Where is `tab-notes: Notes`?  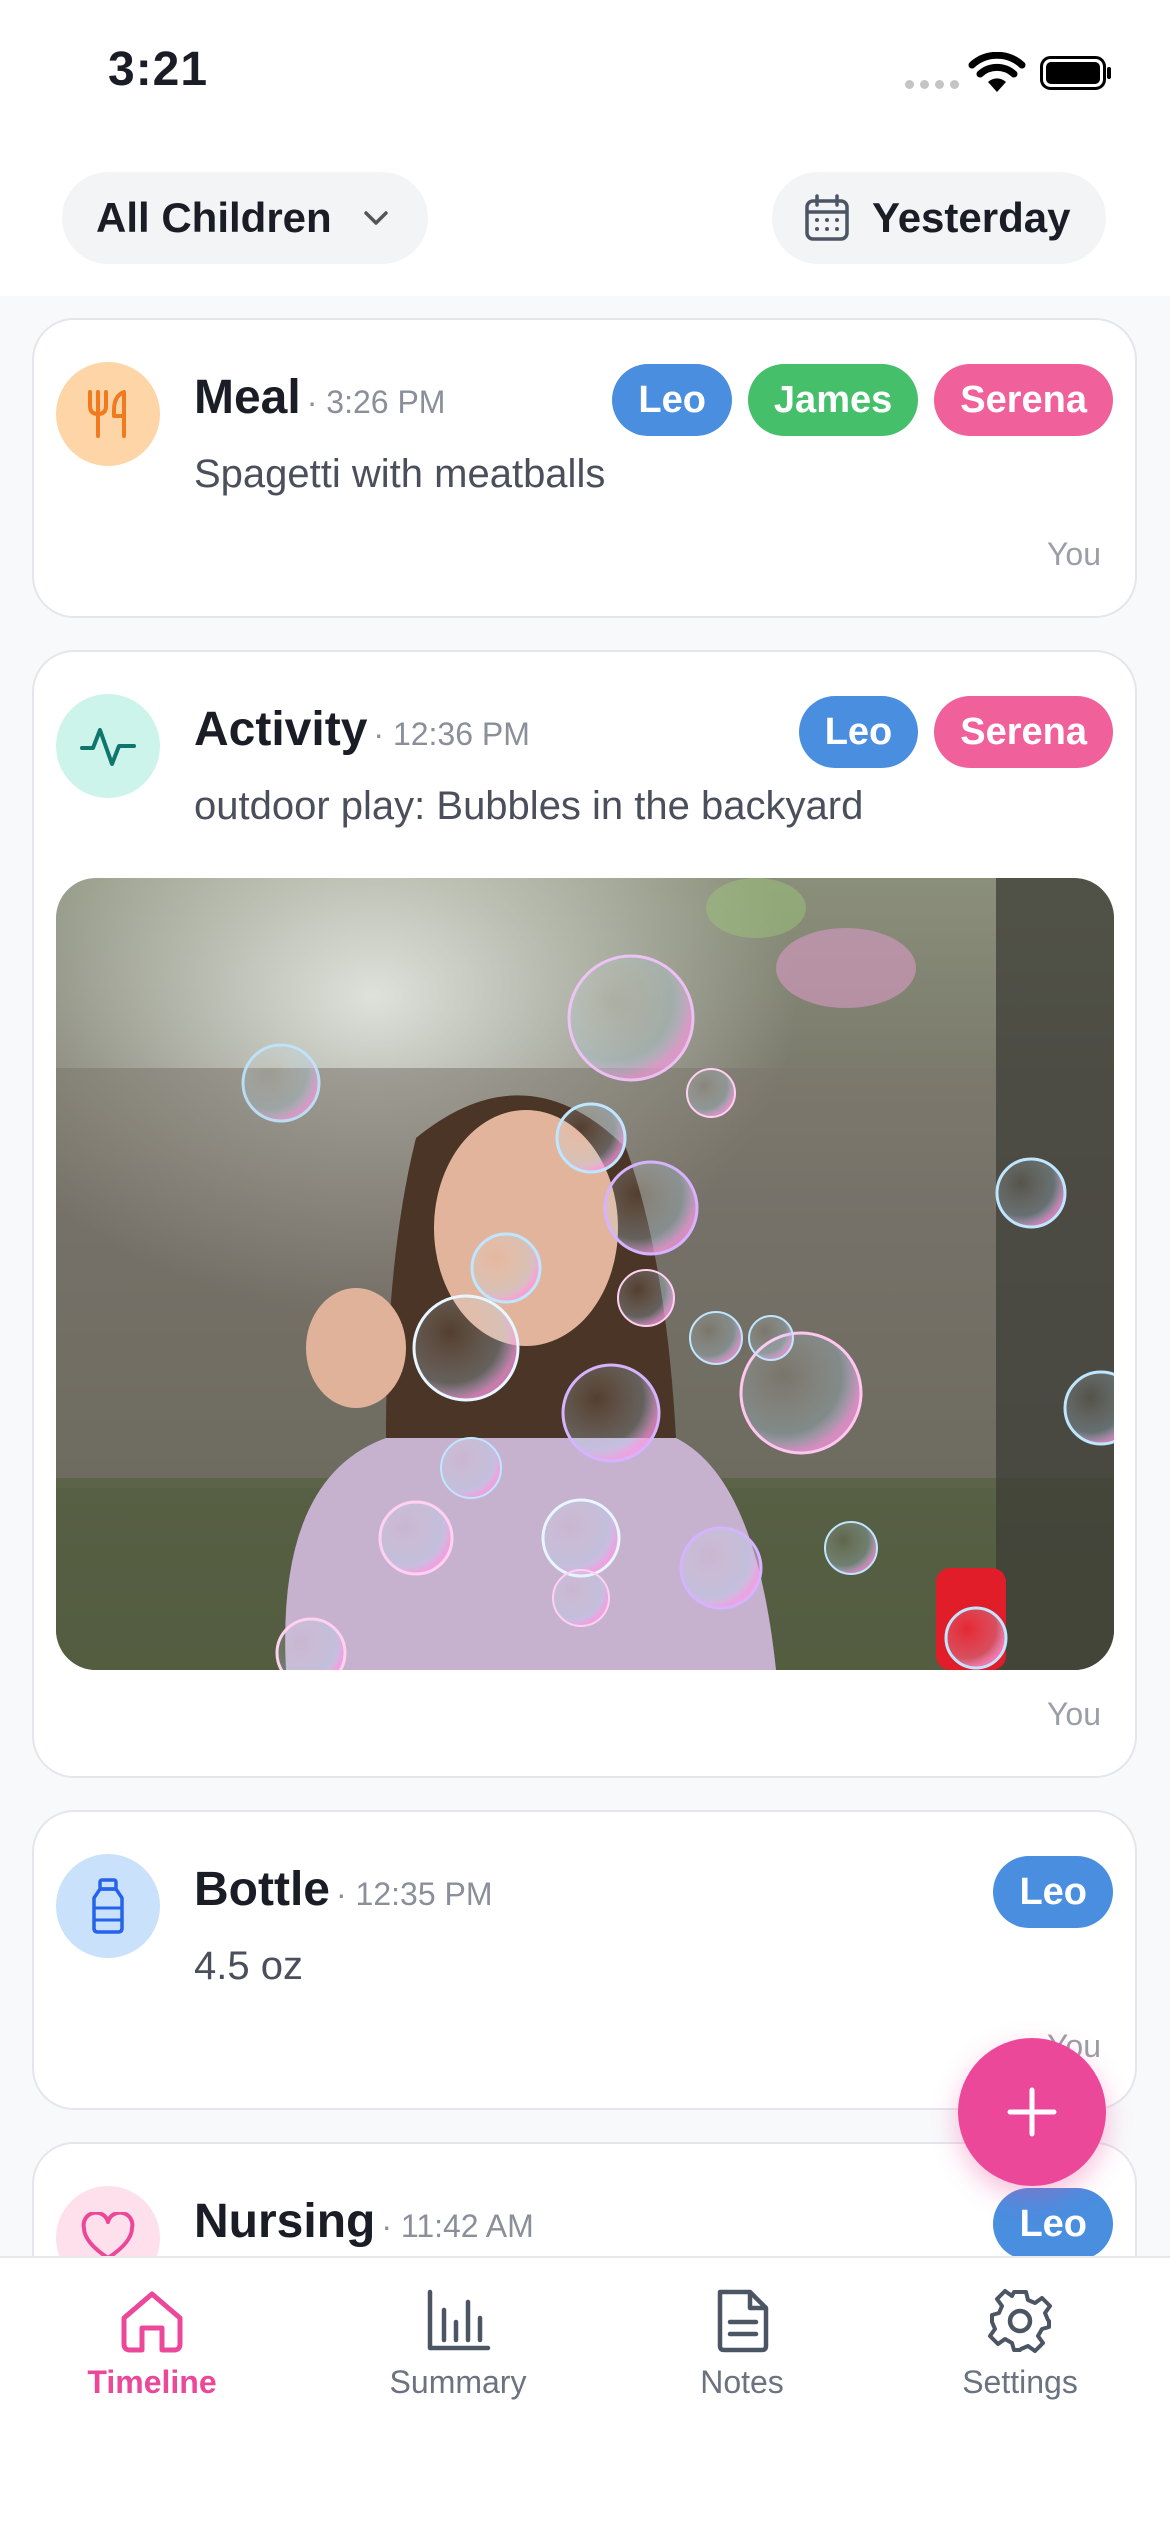 tab-notes: Notes is located at coordinates (742, 2344).